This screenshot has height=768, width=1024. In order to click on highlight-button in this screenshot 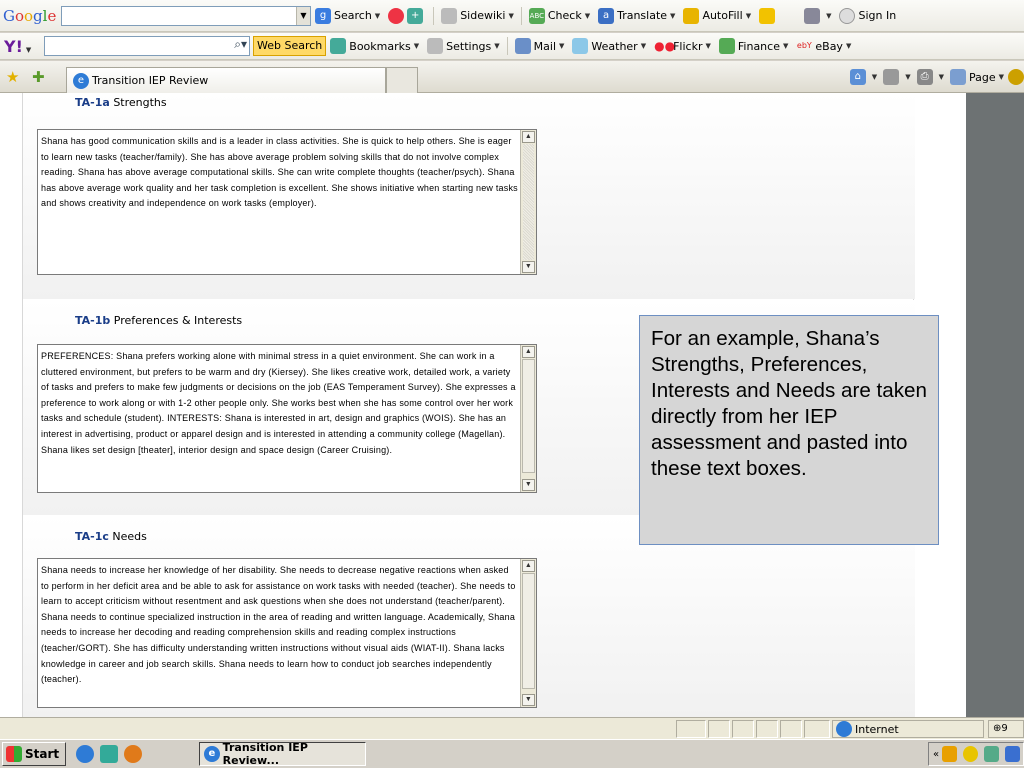, I will do `click(768, 16)`.